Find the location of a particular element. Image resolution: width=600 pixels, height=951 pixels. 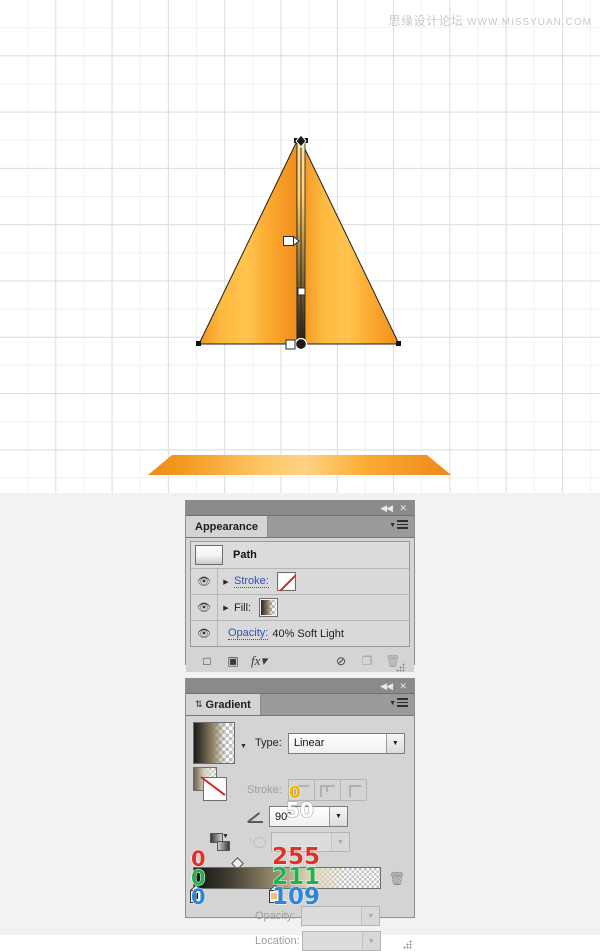

type-label: Type: is located at coordinates (268, 743).